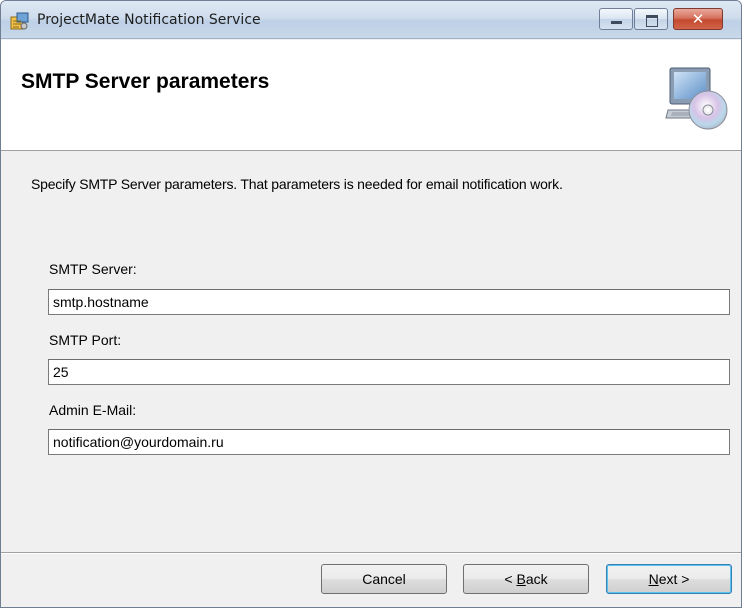 The image size is (742, 608). Describe the element at coordinates (93, 410) in the screenshot. I see `admin-email-label: Admin E-Mail:` at that location.